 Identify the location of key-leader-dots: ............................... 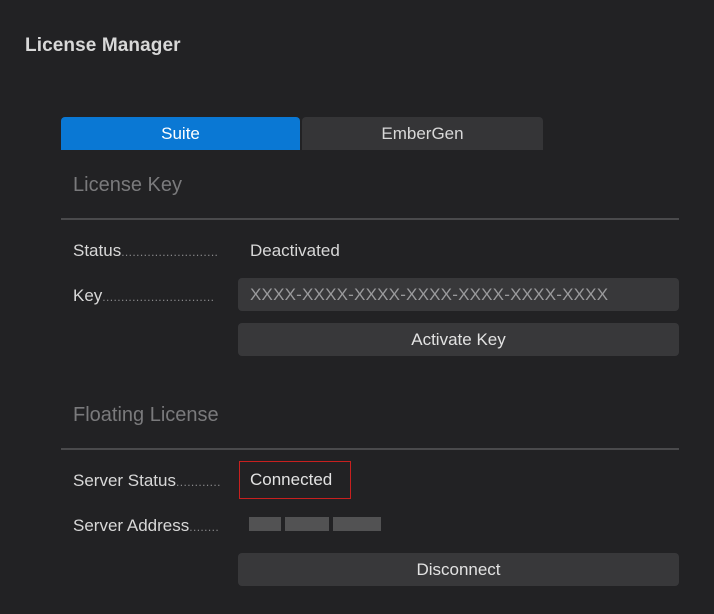
(158, 297).